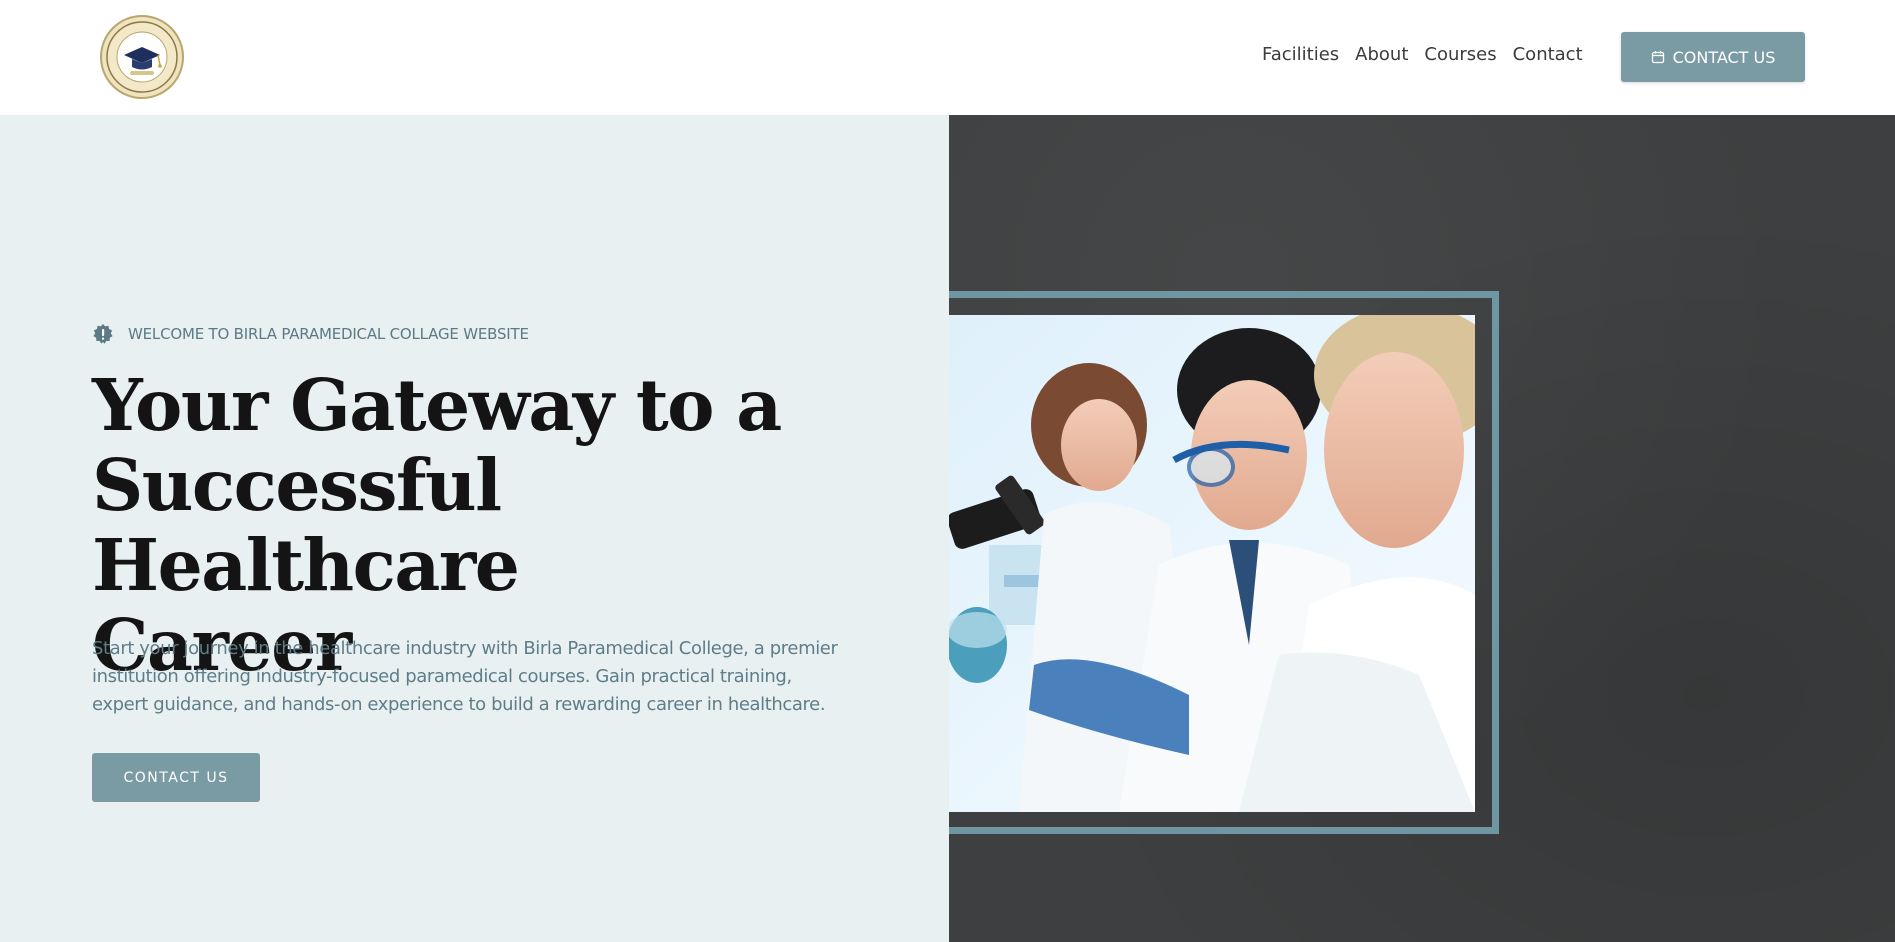  What do you see at coordinates (1548, 54) in the screenshot?
I see `nav-link-contact: Contact` at bounding box center [1548, 54].